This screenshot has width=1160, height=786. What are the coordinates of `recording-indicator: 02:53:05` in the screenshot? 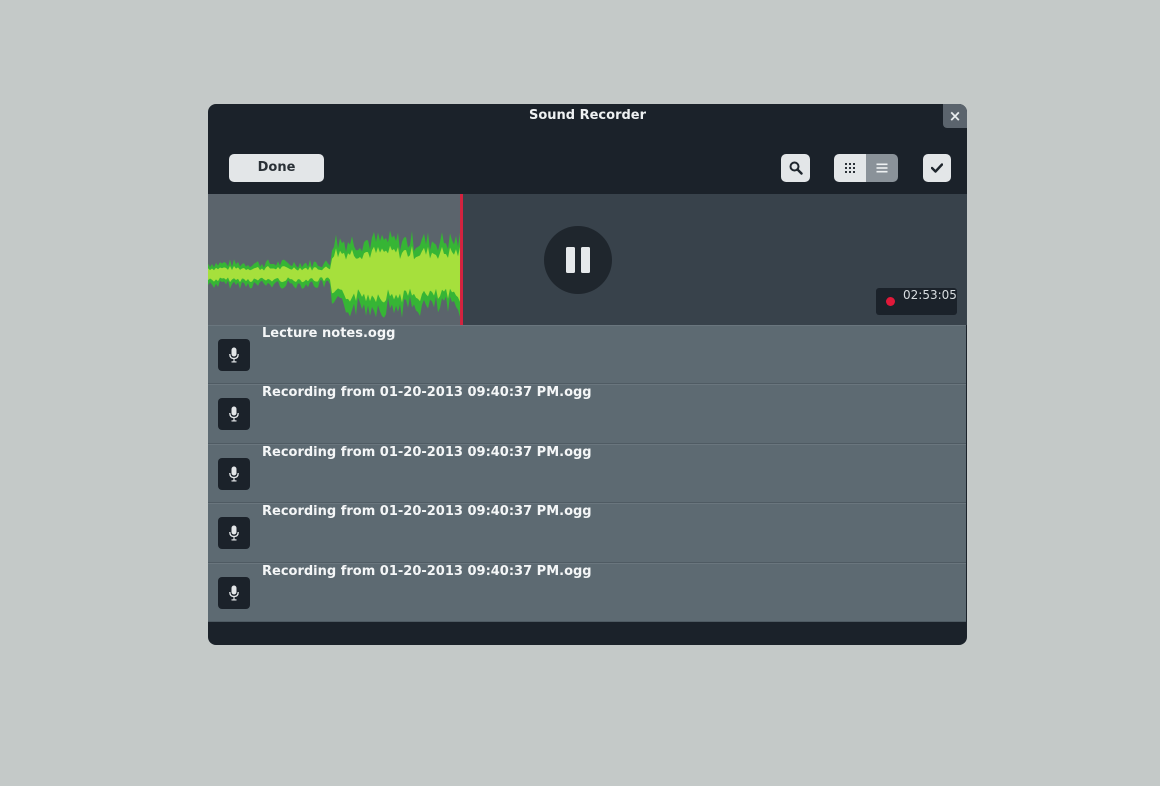 It's located at (916, 301).